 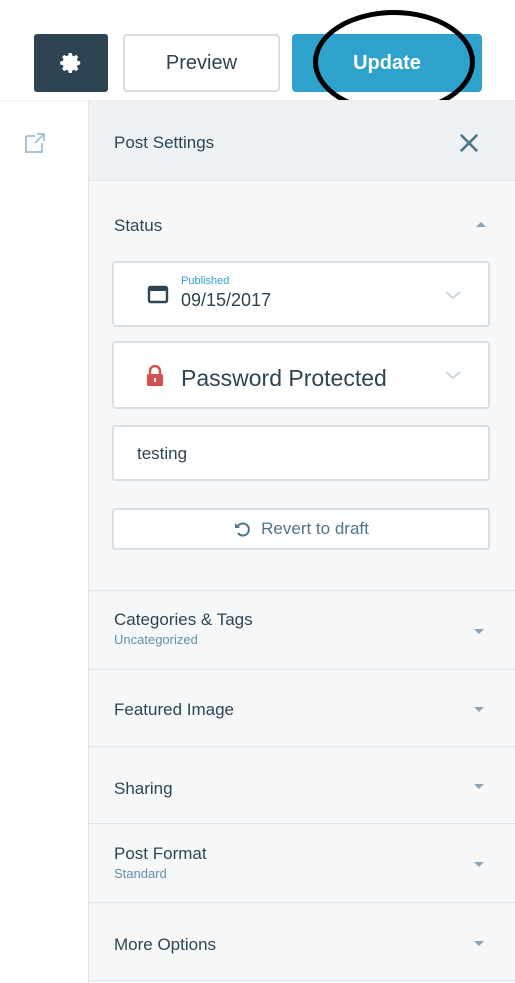 I want to click on categories-tags-panel: Categories & Tags Uncategorized, so click(x=302, y=630).